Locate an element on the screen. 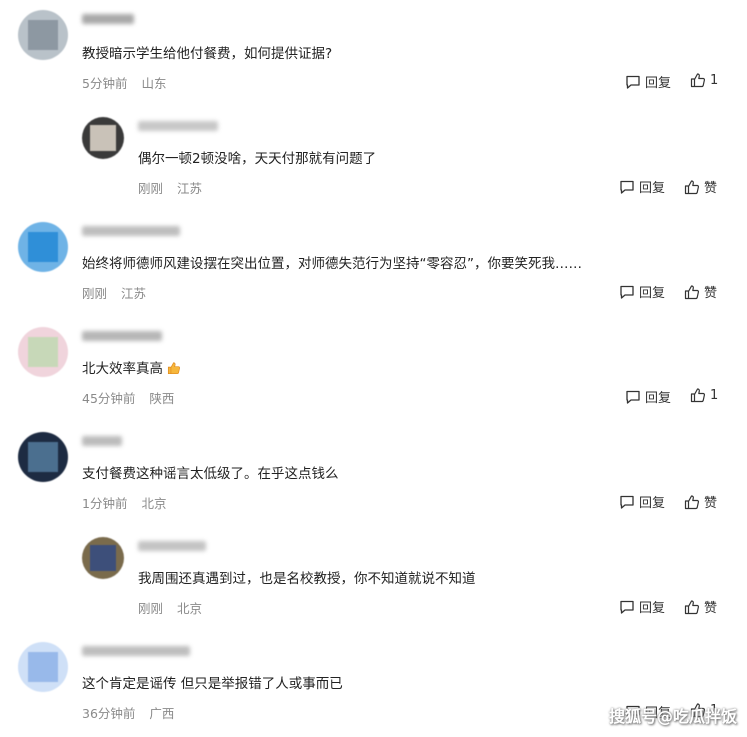  comment-time: 1分钟前 is located at coordinates (105, 503).